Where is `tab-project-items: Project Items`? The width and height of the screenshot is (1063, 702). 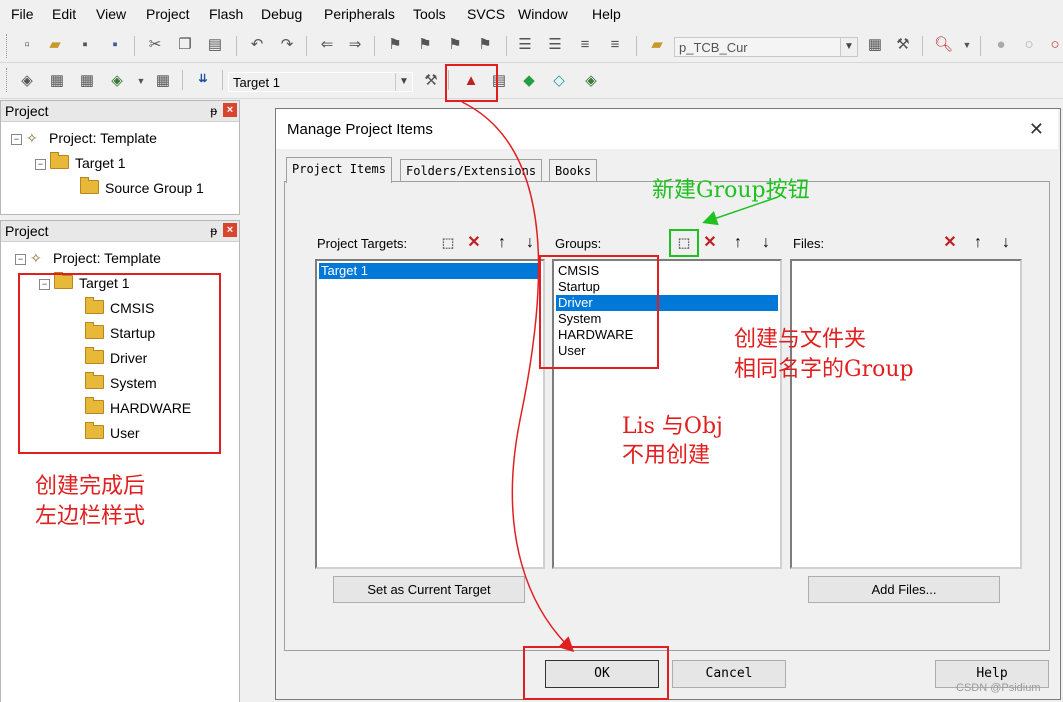
tab-project-items: Project Items is located at coordinates (339, 170).